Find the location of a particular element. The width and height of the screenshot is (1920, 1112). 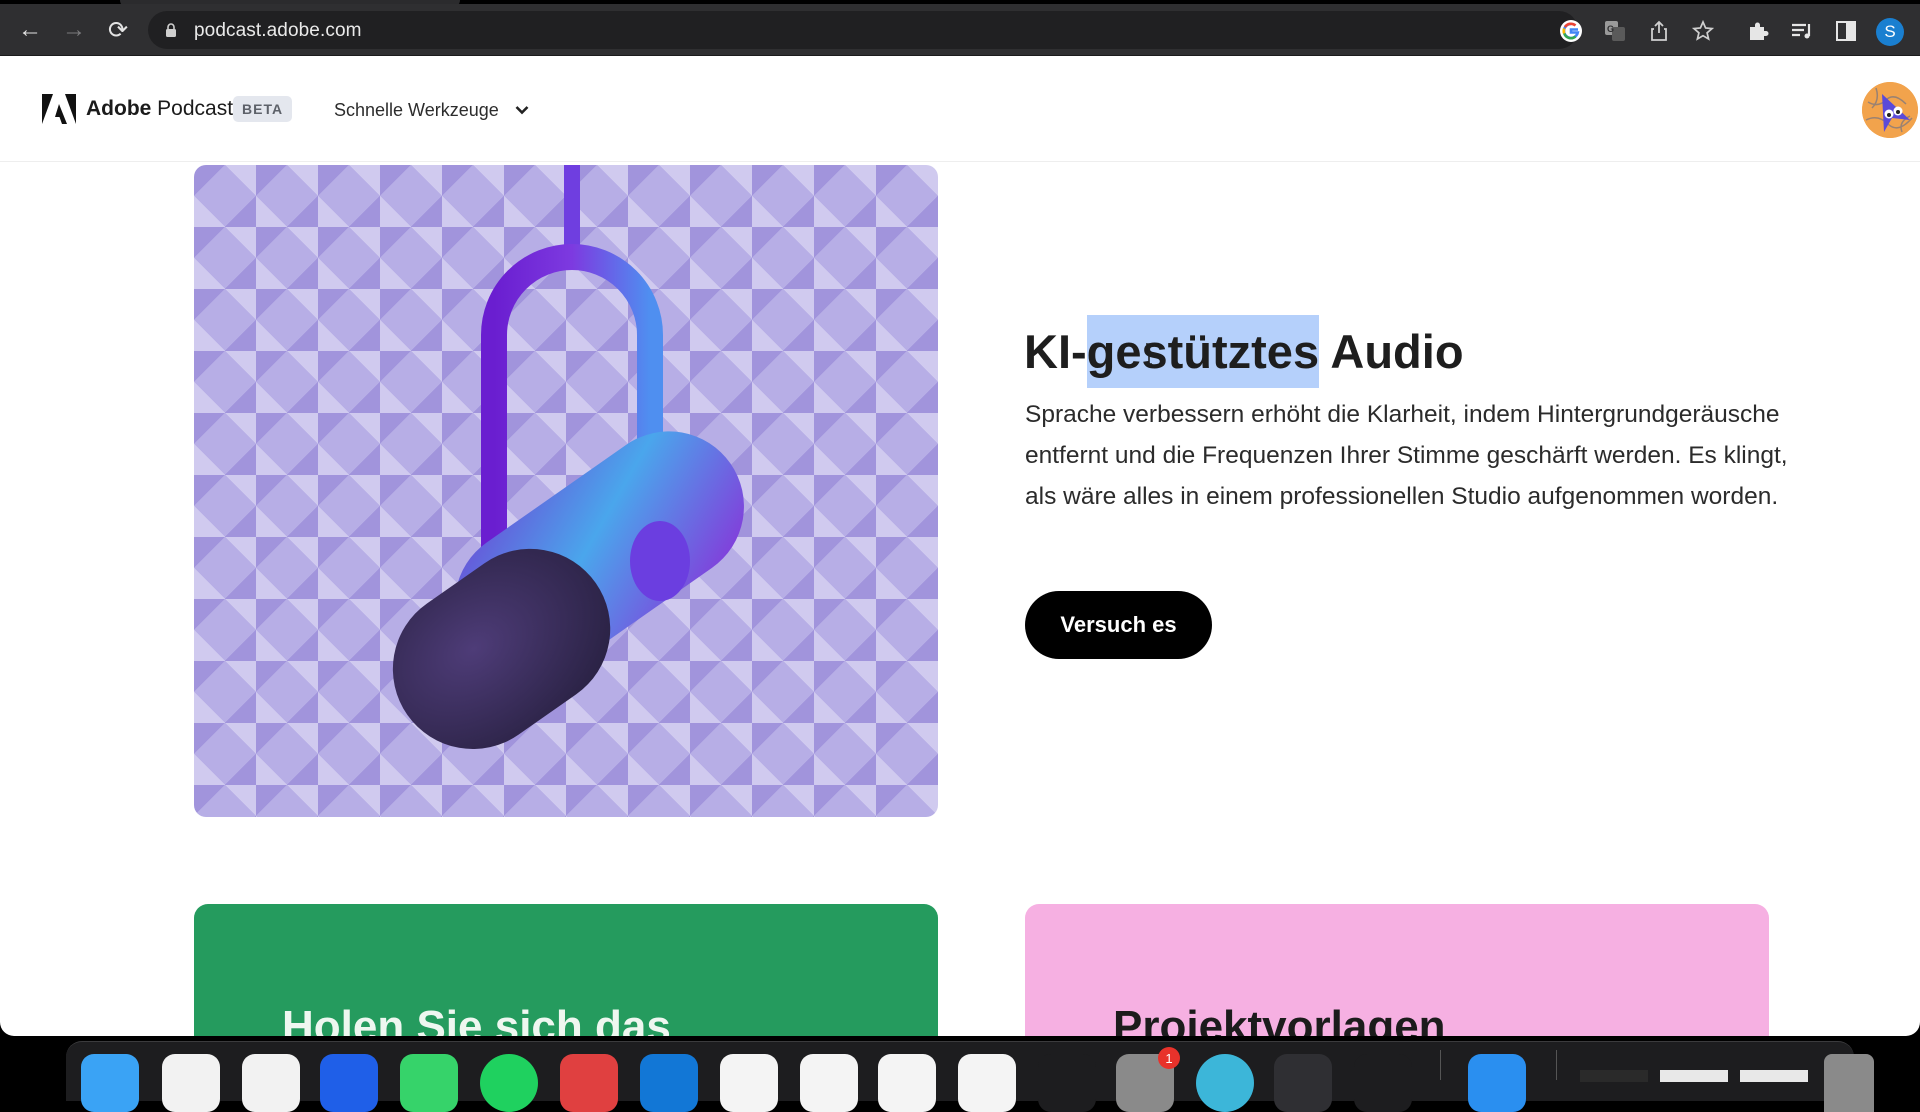

avatar-character-icon is located at coordinates (1890, 110).